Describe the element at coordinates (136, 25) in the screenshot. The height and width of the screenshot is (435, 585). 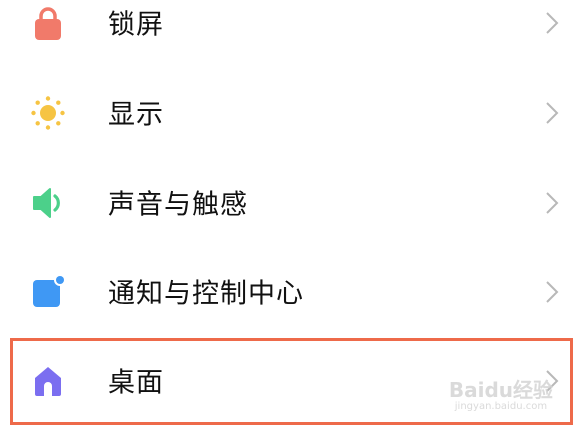
I see `settings-item-label: 锁屏` at that location.